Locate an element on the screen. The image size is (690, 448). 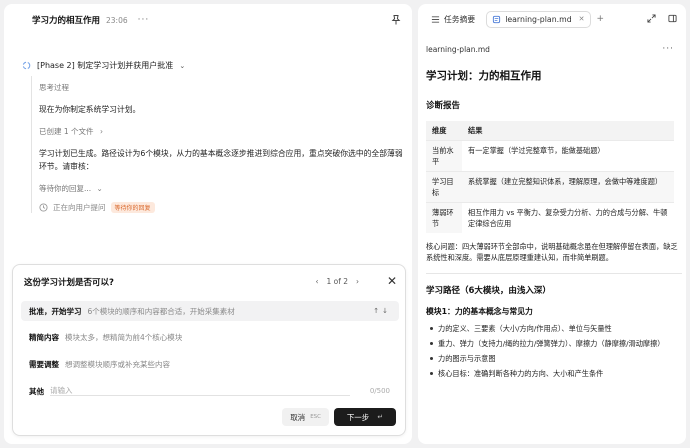
option-adjust: 需要调整 想调整模块顺序或补充某些内容 is located at coordinates (210, 364).